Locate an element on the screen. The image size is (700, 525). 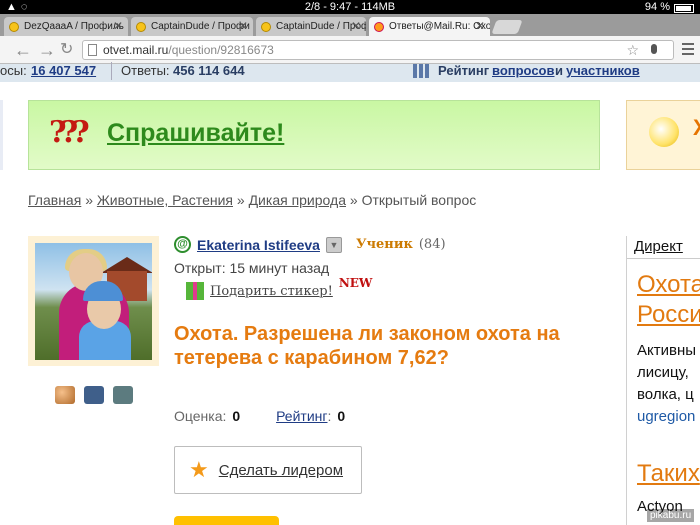
question-rating: Оценка: 0 Рейтинг: 0 is located at coordinates (260, 416).